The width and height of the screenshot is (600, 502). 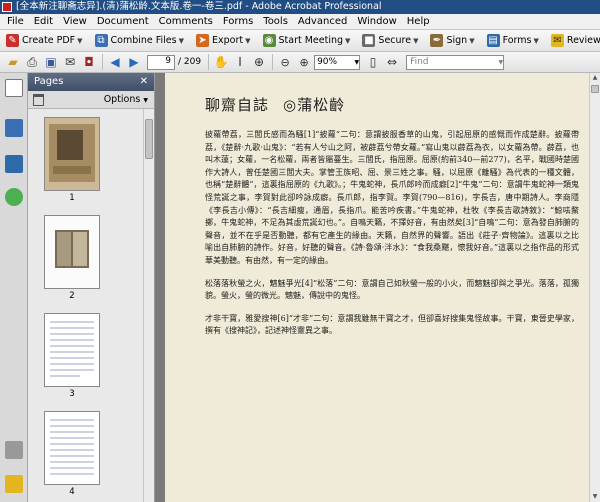 I want to click on help-icon, so click(x=14, y=197).